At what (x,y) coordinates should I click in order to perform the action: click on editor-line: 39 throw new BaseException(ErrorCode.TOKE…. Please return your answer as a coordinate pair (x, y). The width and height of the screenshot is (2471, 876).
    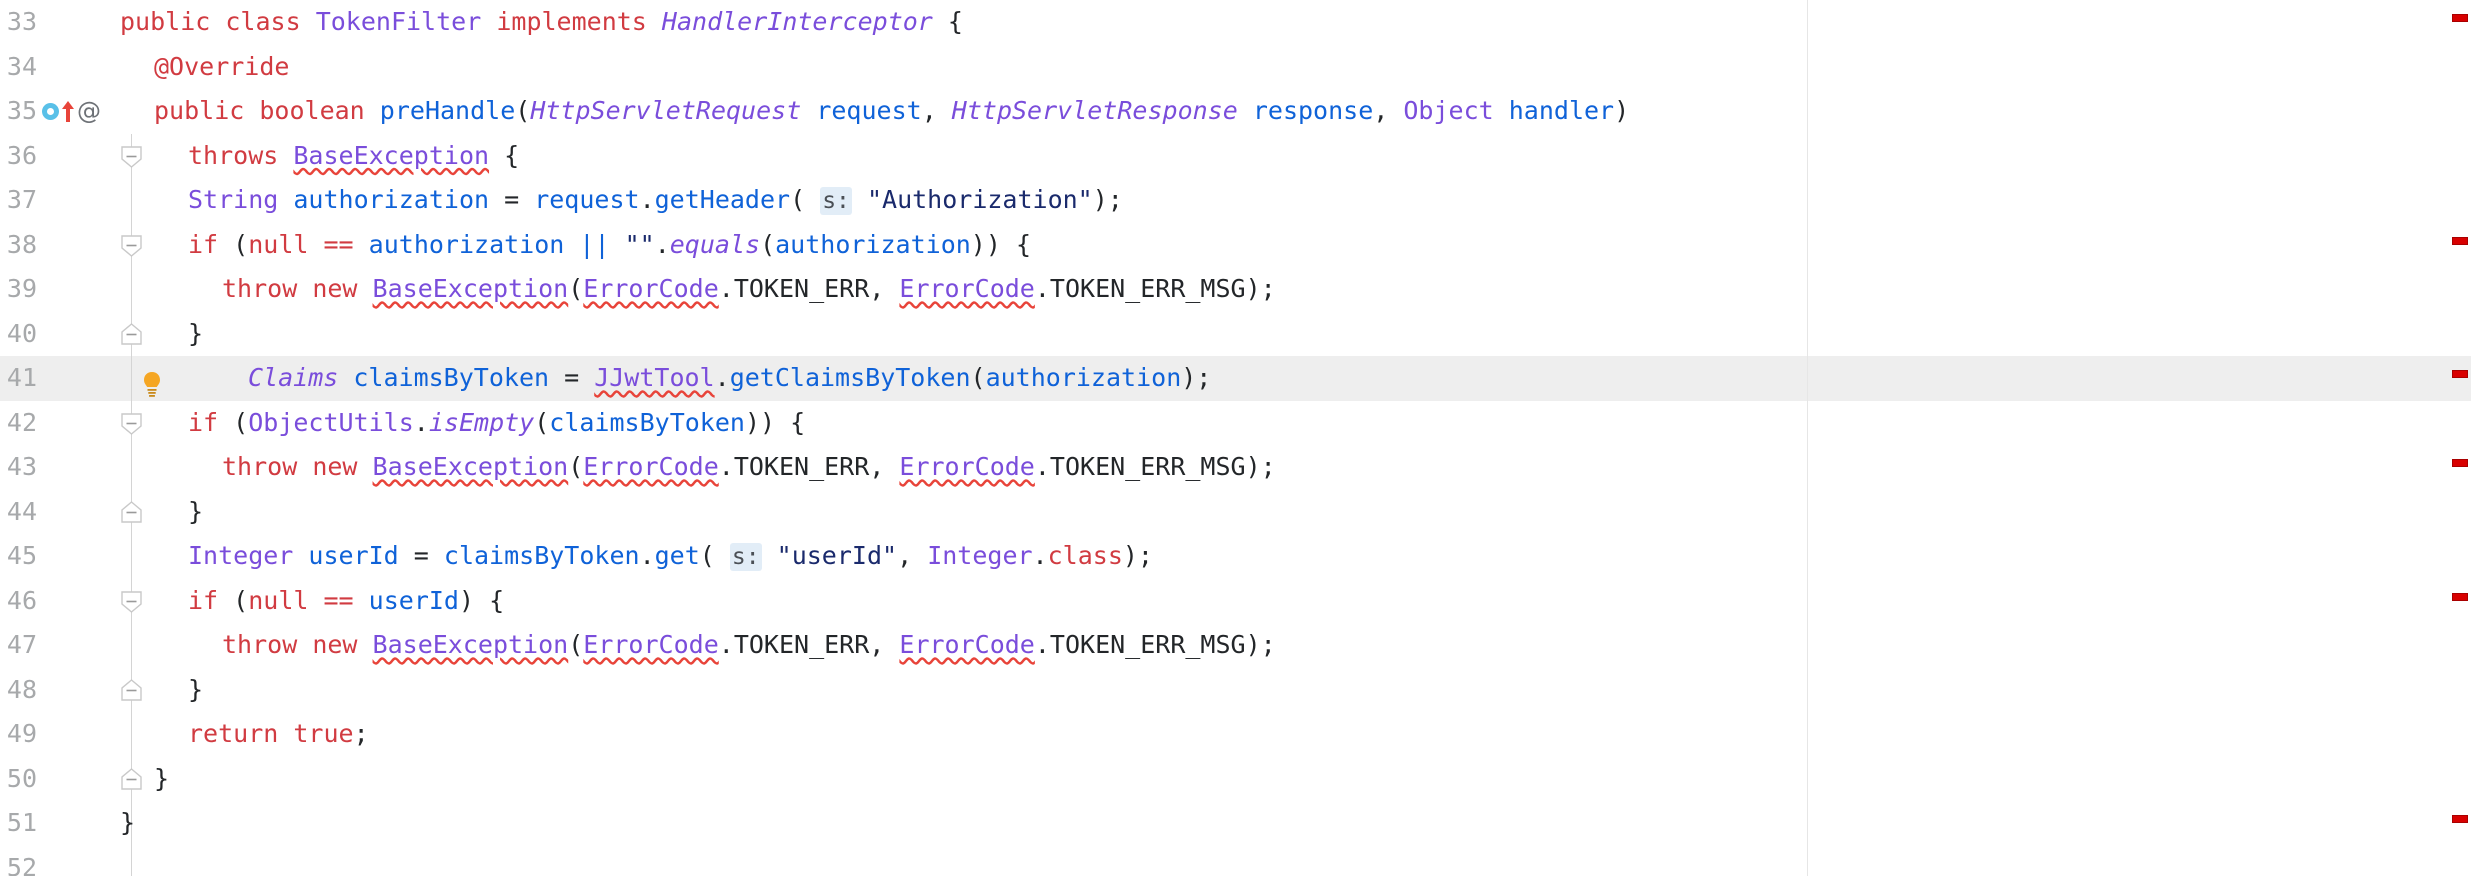
    Looking at the image, I should click on (1235, 289).